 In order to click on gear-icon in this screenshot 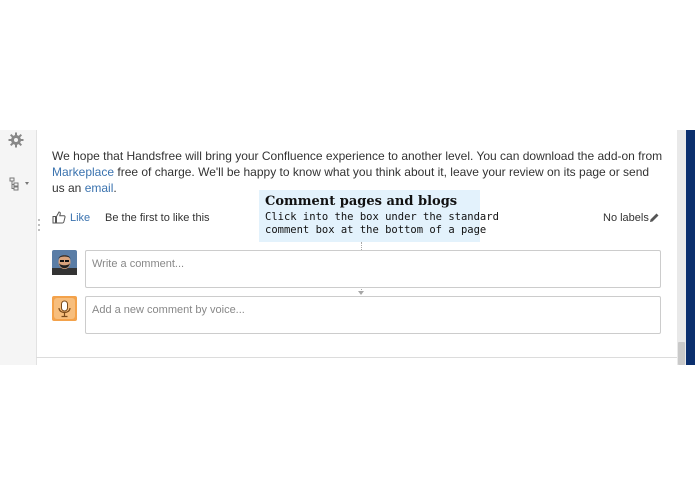, I will do `click(16, 140)`.